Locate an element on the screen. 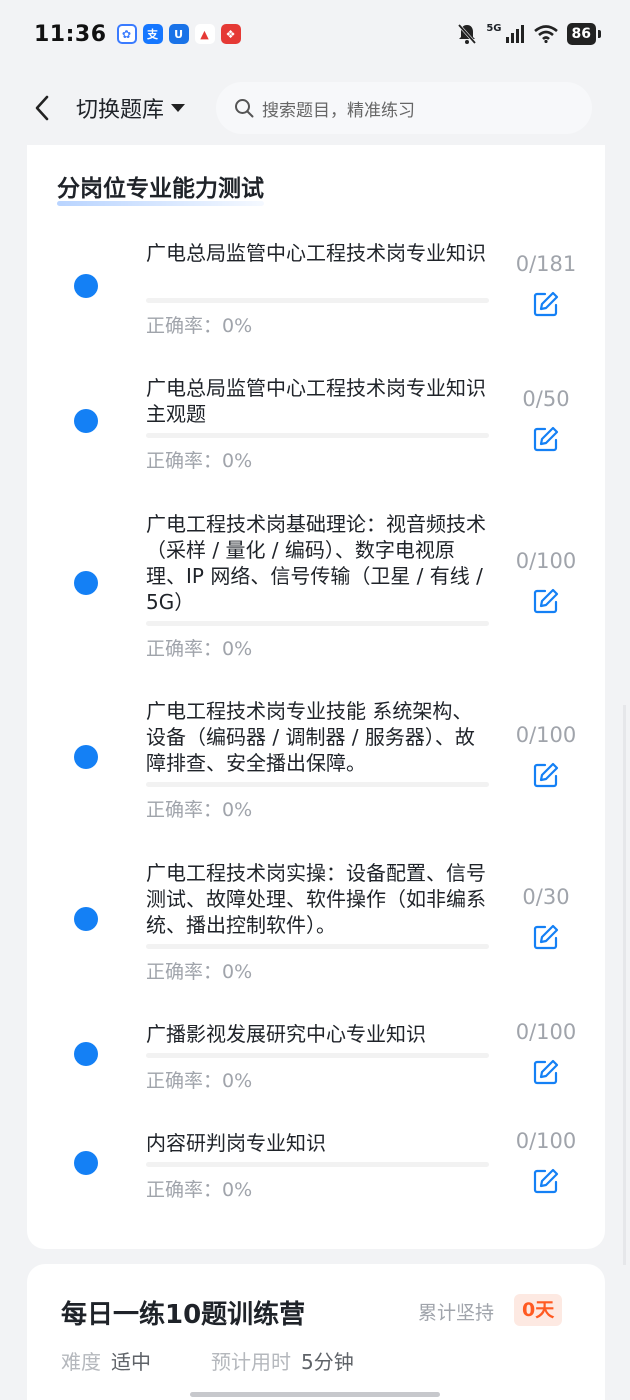 Image resolution: width=630 pixels, height=1400 pixels. question-count: 0/30 is located at coordinates (546, 897).